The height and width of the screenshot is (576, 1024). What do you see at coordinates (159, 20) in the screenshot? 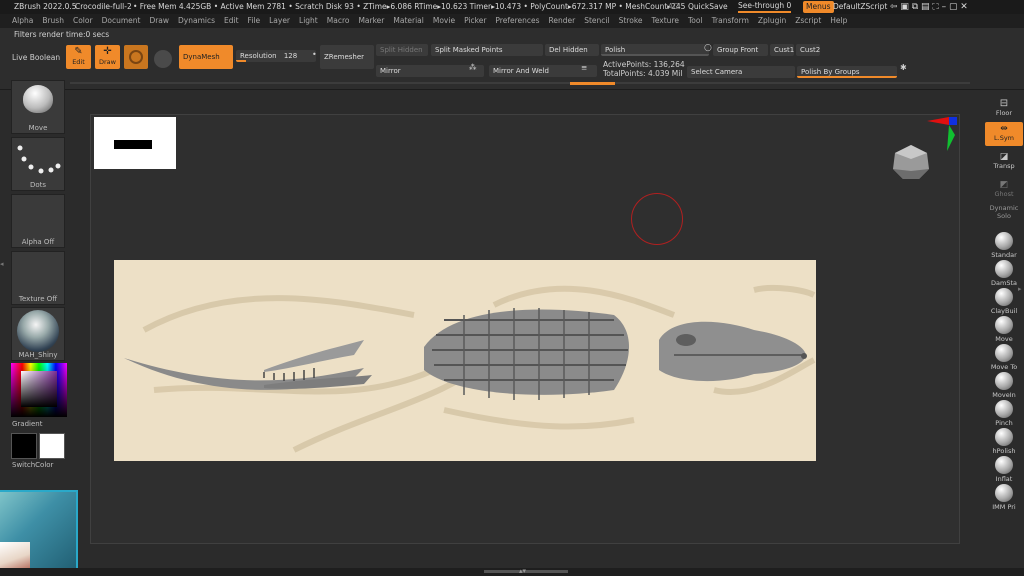
I see `menu-item-draw: Draw` at bounding box center [159, 20].